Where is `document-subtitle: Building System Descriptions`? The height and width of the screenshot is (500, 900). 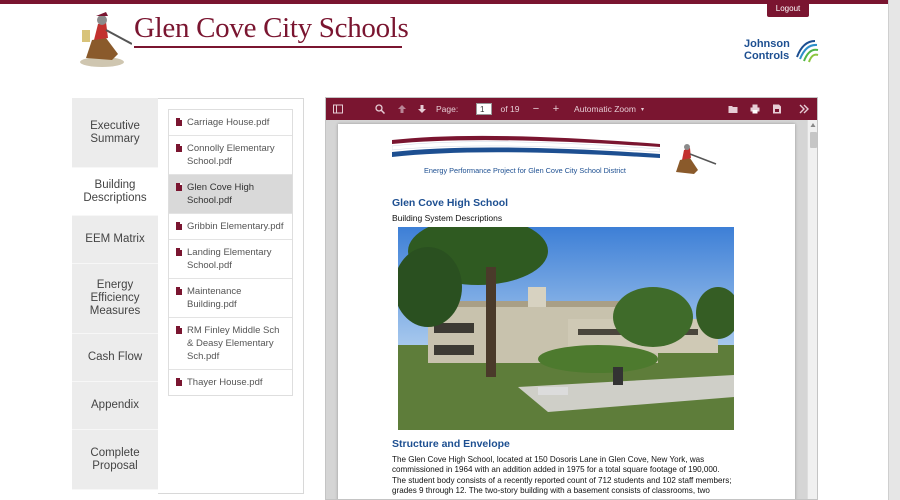
document-subtitle: Building System Descriptions is located at coordinates (447, 218).